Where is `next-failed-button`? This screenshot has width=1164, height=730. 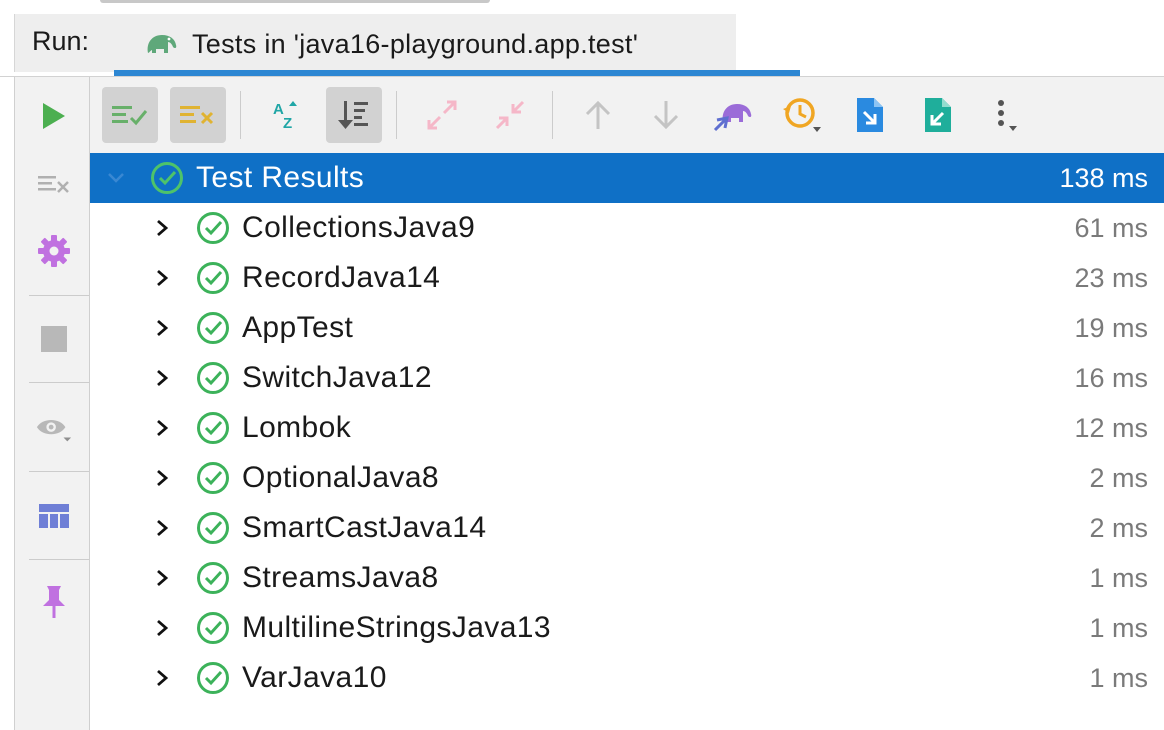
next-failed-button is located at coordinates (666, 115).